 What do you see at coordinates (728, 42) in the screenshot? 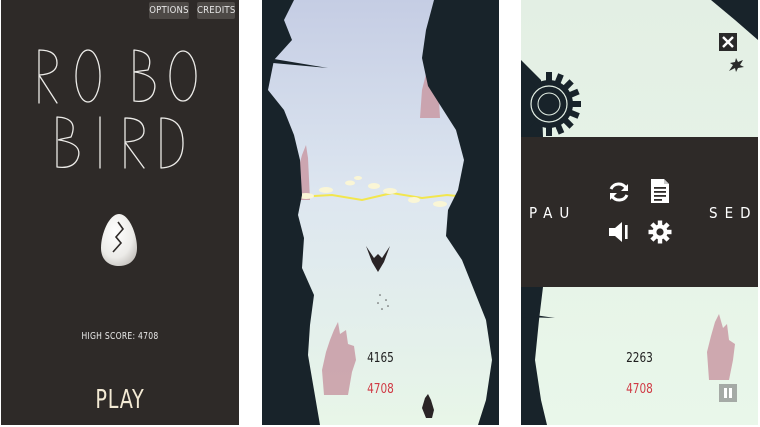
I see `close-icon` at bounding box center [728, 42].